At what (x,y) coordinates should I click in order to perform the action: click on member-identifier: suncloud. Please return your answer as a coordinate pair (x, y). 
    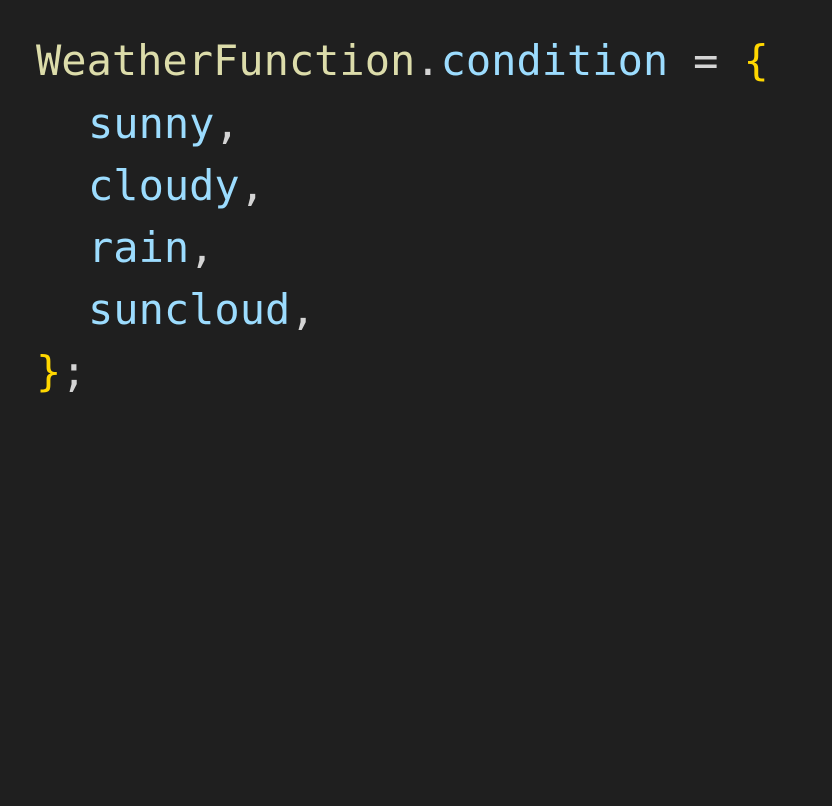
    Looking at the image, I should click on (189, 309).